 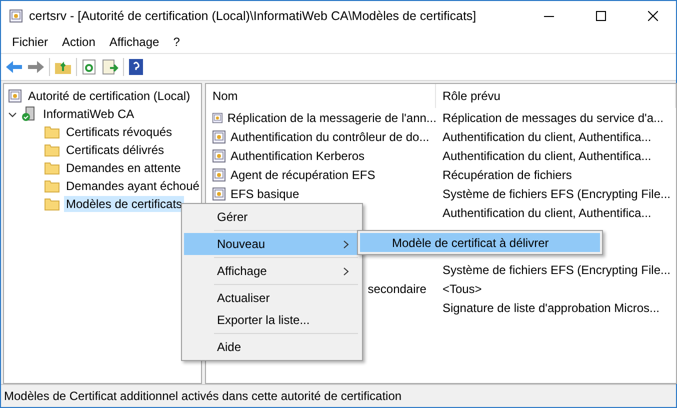 What do you see at coordinates (601, 16) in the screenshot?
I see `maximize-icon` at bounding box center [601, 16].